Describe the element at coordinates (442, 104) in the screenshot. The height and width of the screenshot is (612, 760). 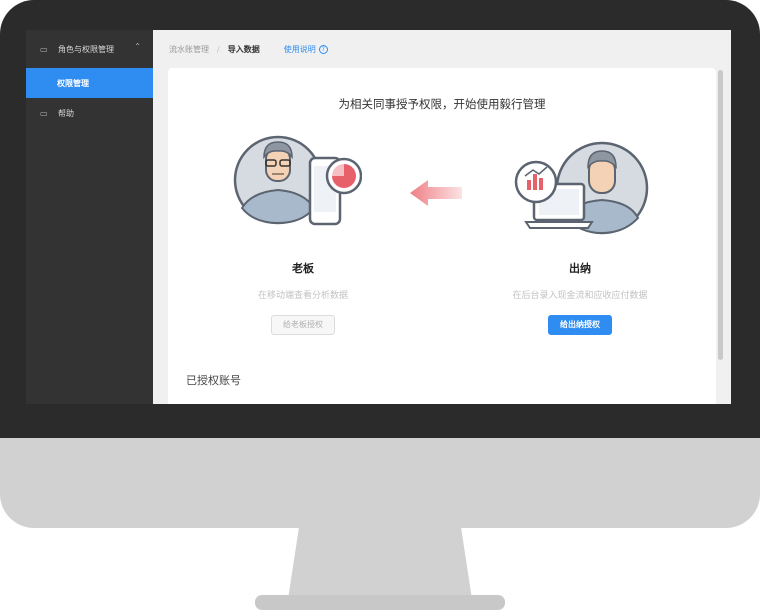
I see `page-headline: 为相关同事授予权限，开始使用毅行管理` at that location.